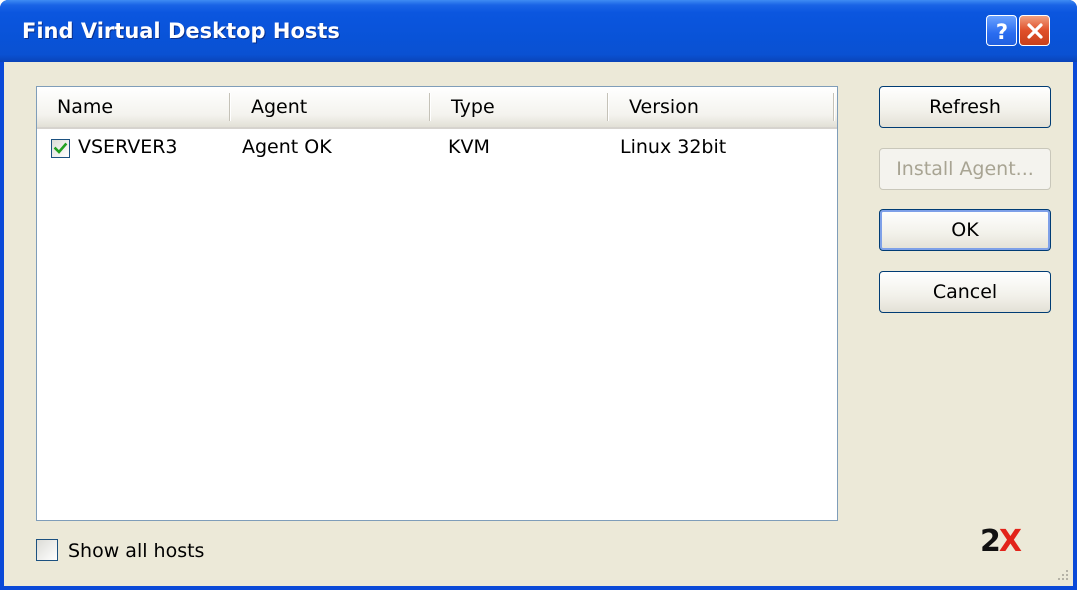  Describe the element at coordinates (287, 147) in the screenshot. I see `cell-agent: Agent OK` at that location.